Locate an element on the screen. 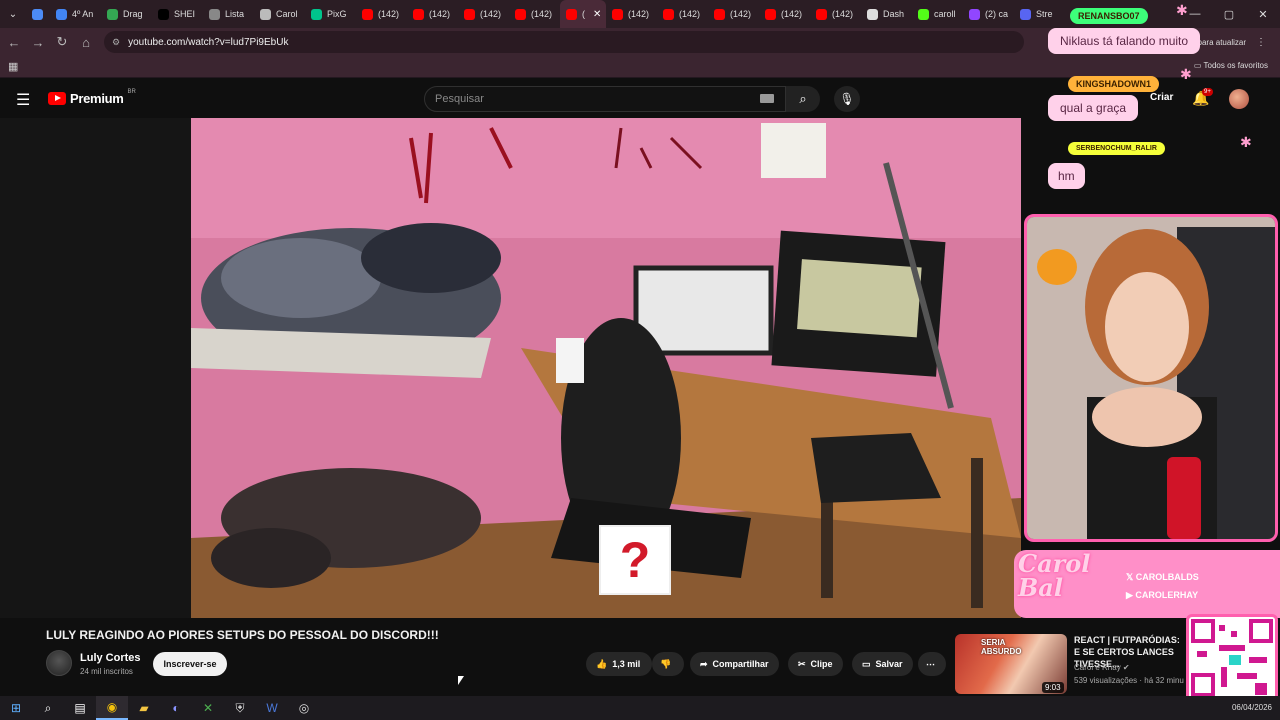 The height and width of the screenshot is (720, 1280). more-icon: ⋯ is located at coordinates (930, 663).